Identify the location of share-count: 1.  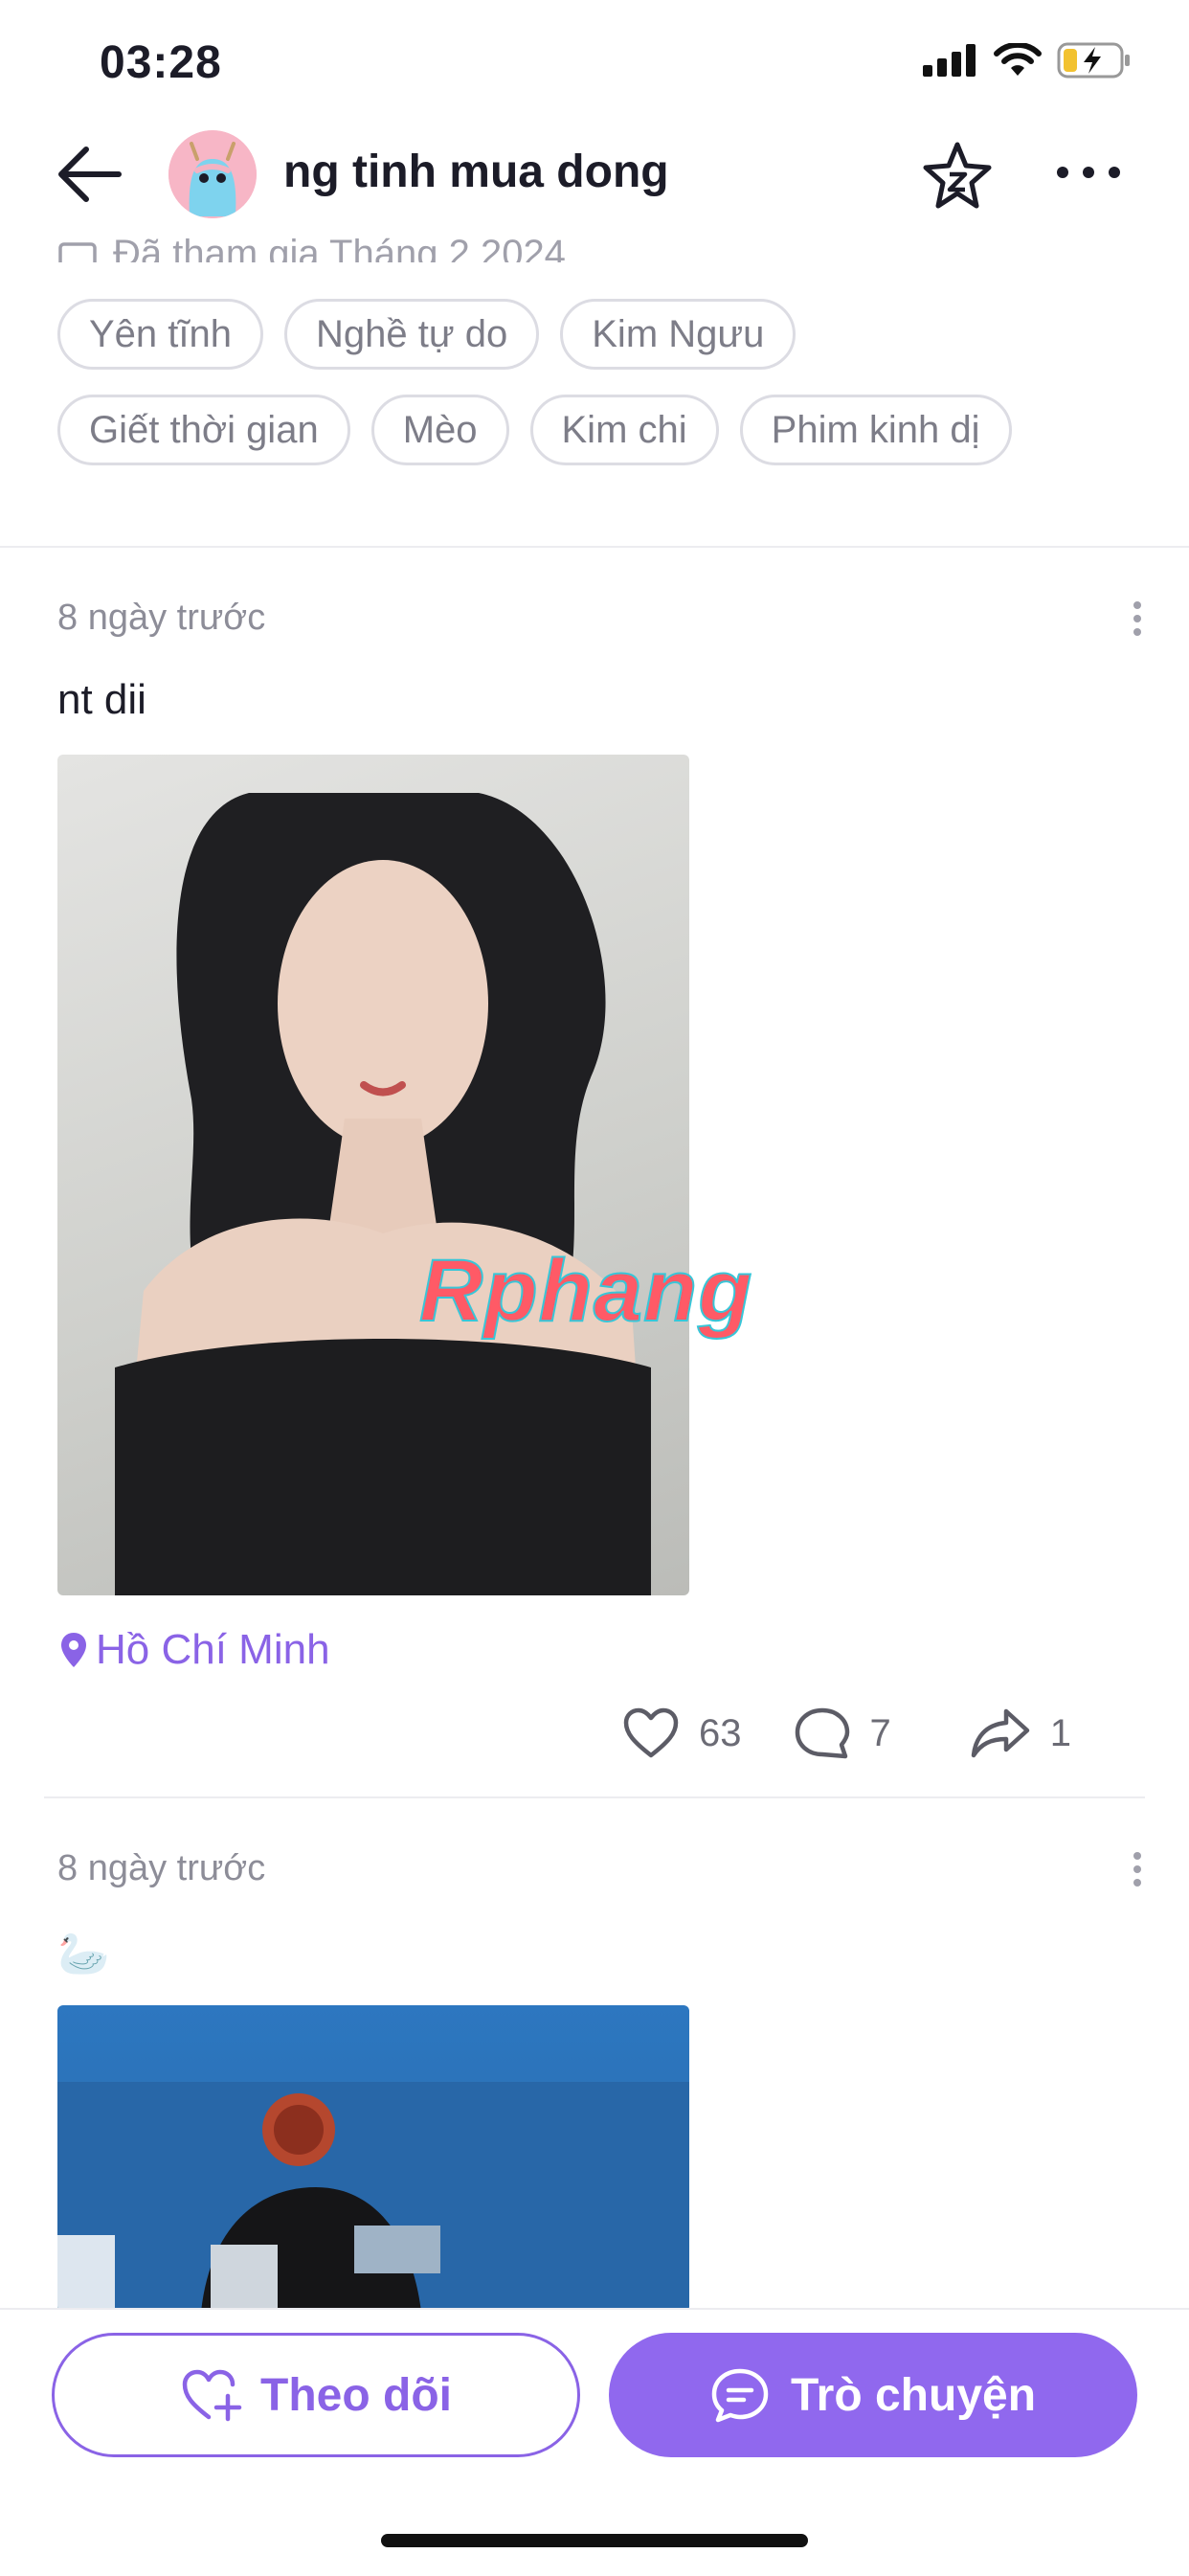
(1060, 1732).